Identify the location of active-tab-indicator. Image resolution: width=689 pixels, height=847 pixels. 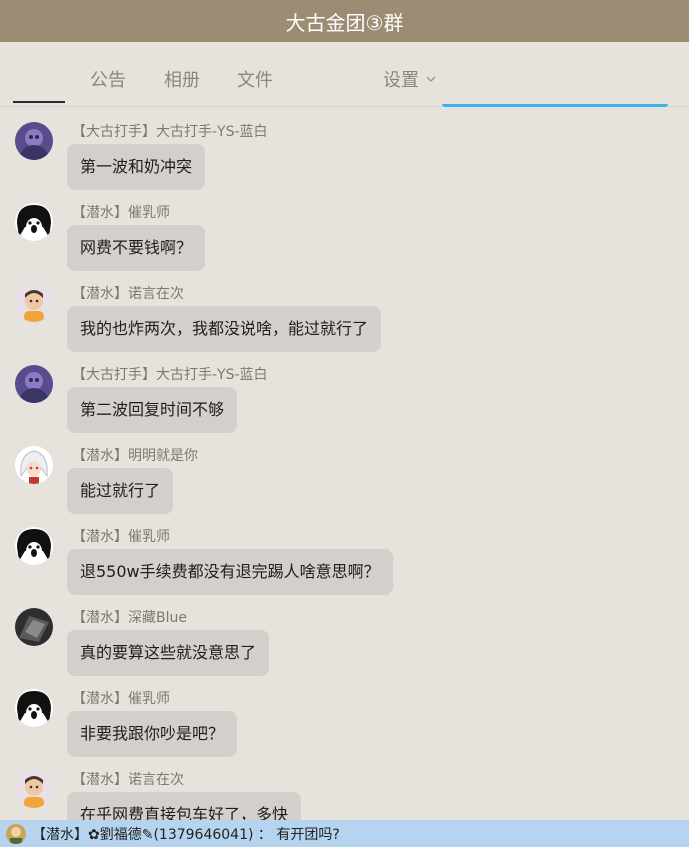
(39, 102).